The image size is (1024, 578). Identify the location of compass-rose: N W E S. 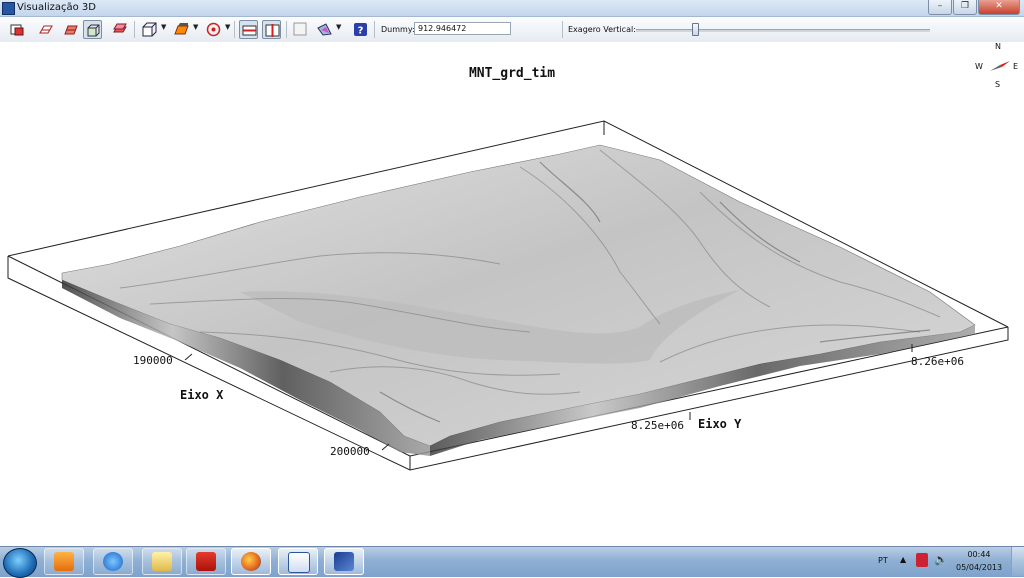
(997, 68).